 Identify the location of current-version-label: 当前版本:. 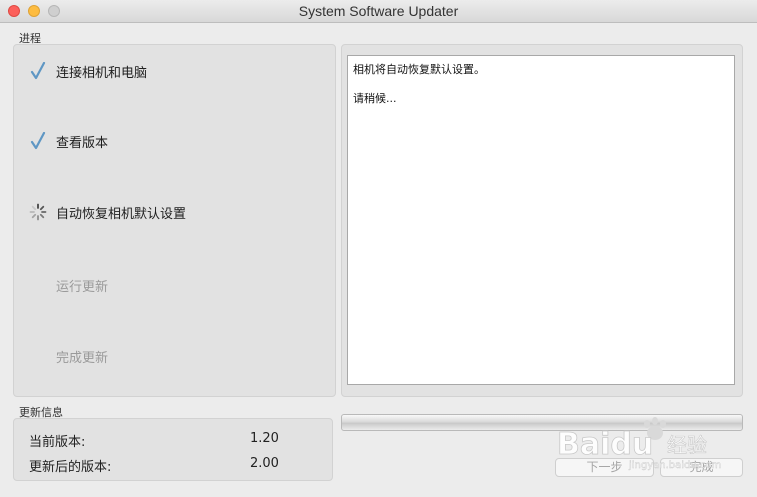
(57, 442).